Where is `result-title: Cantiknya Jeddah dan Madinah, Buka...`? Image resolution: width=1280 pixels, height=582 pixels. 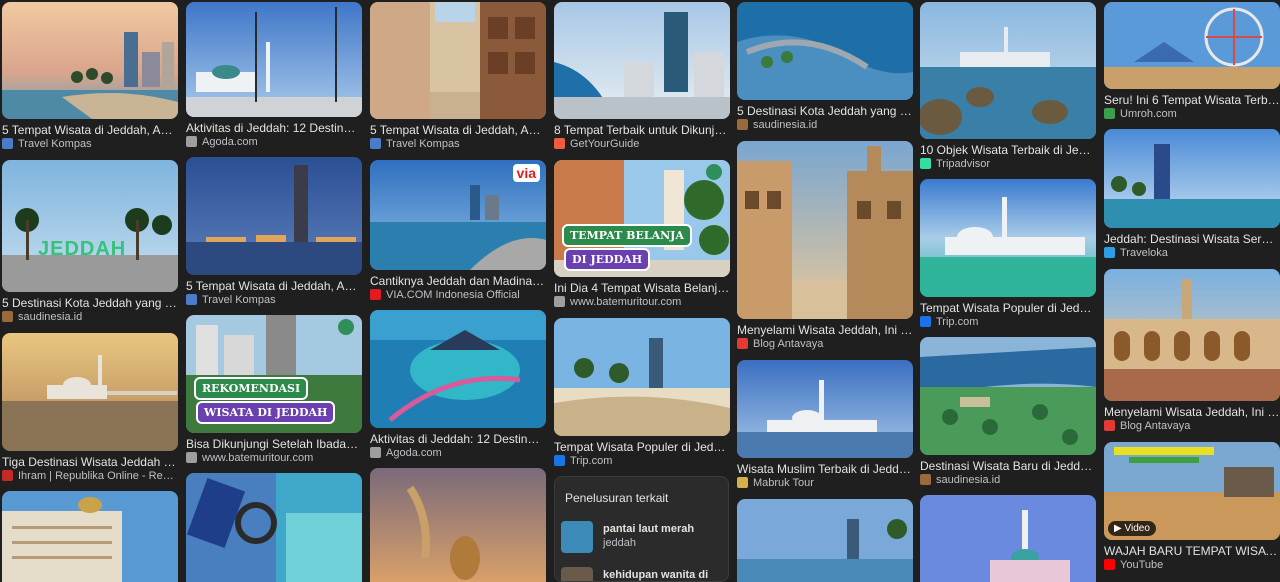
result-title: Cantiknya Jeddah dan Madinah, Buka... is located at coordinates (458, 281).